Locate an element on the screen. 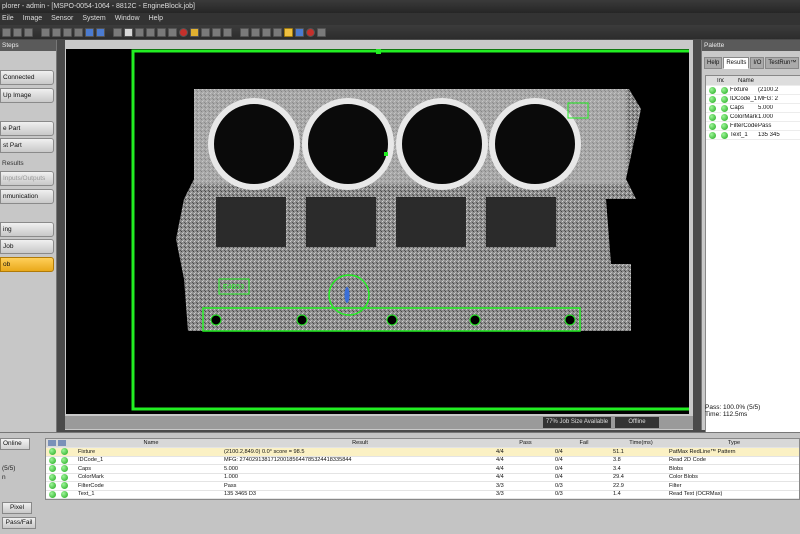 Image resolution: width=800 pixels, height=534 pixels. menu-sensor: Sensor is located at coordinates (62, 19).